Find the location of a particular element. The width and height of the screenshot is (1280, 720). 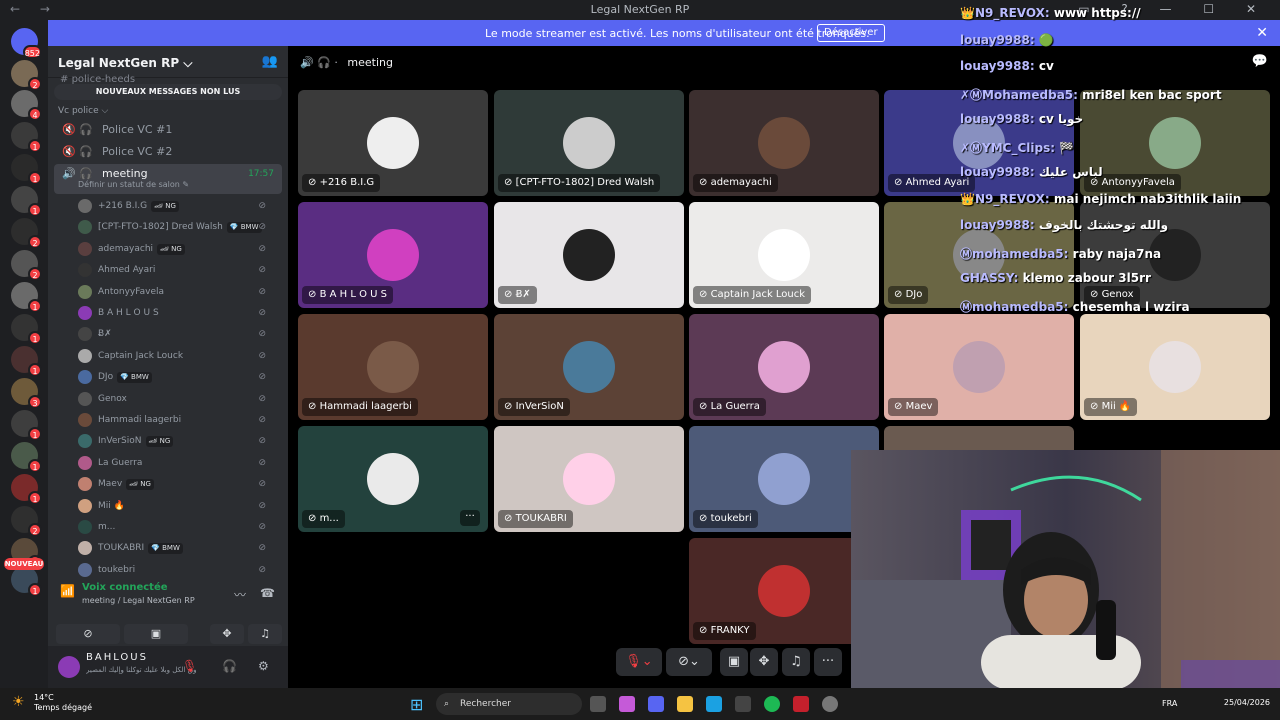

member-item: TOUKABRI 💎 BMW ⊘ is located at coordinates (178, 548).